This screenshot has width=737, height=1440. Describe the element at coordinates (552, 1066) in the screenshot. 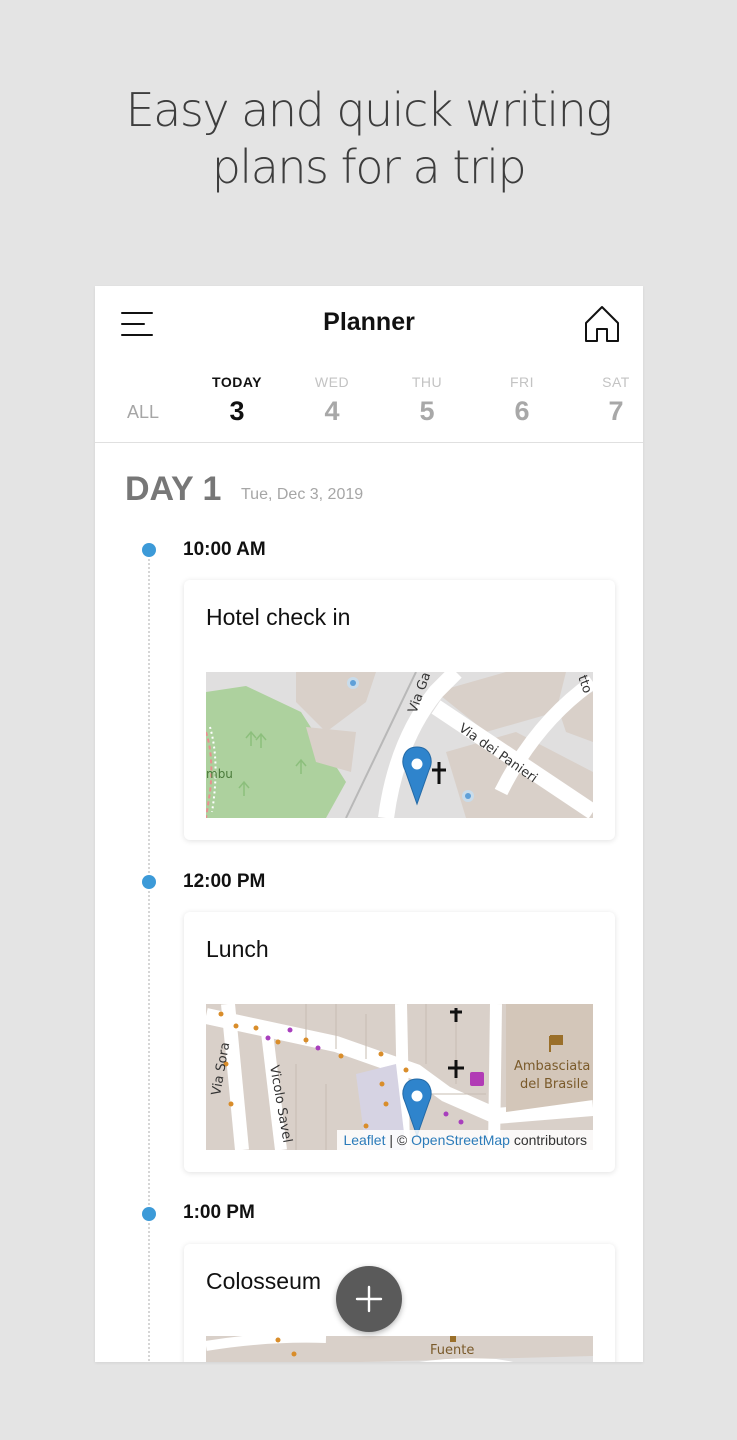

I see `map-poi-label: Ambasciata` at that location.